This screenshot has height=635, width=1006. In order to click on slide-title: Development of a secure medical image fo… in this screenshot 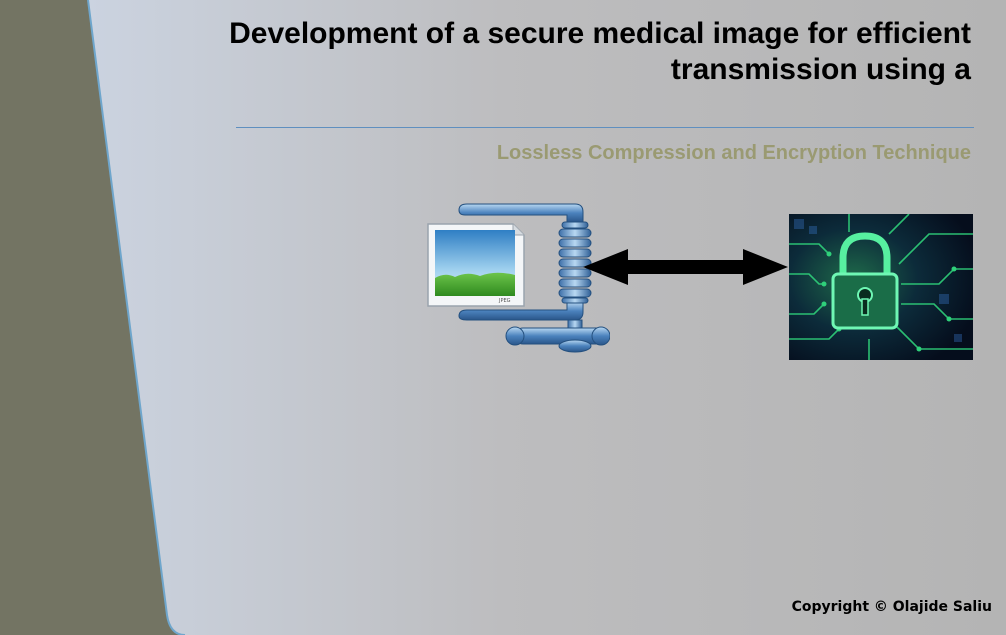, I will do `click(600, 51)`.